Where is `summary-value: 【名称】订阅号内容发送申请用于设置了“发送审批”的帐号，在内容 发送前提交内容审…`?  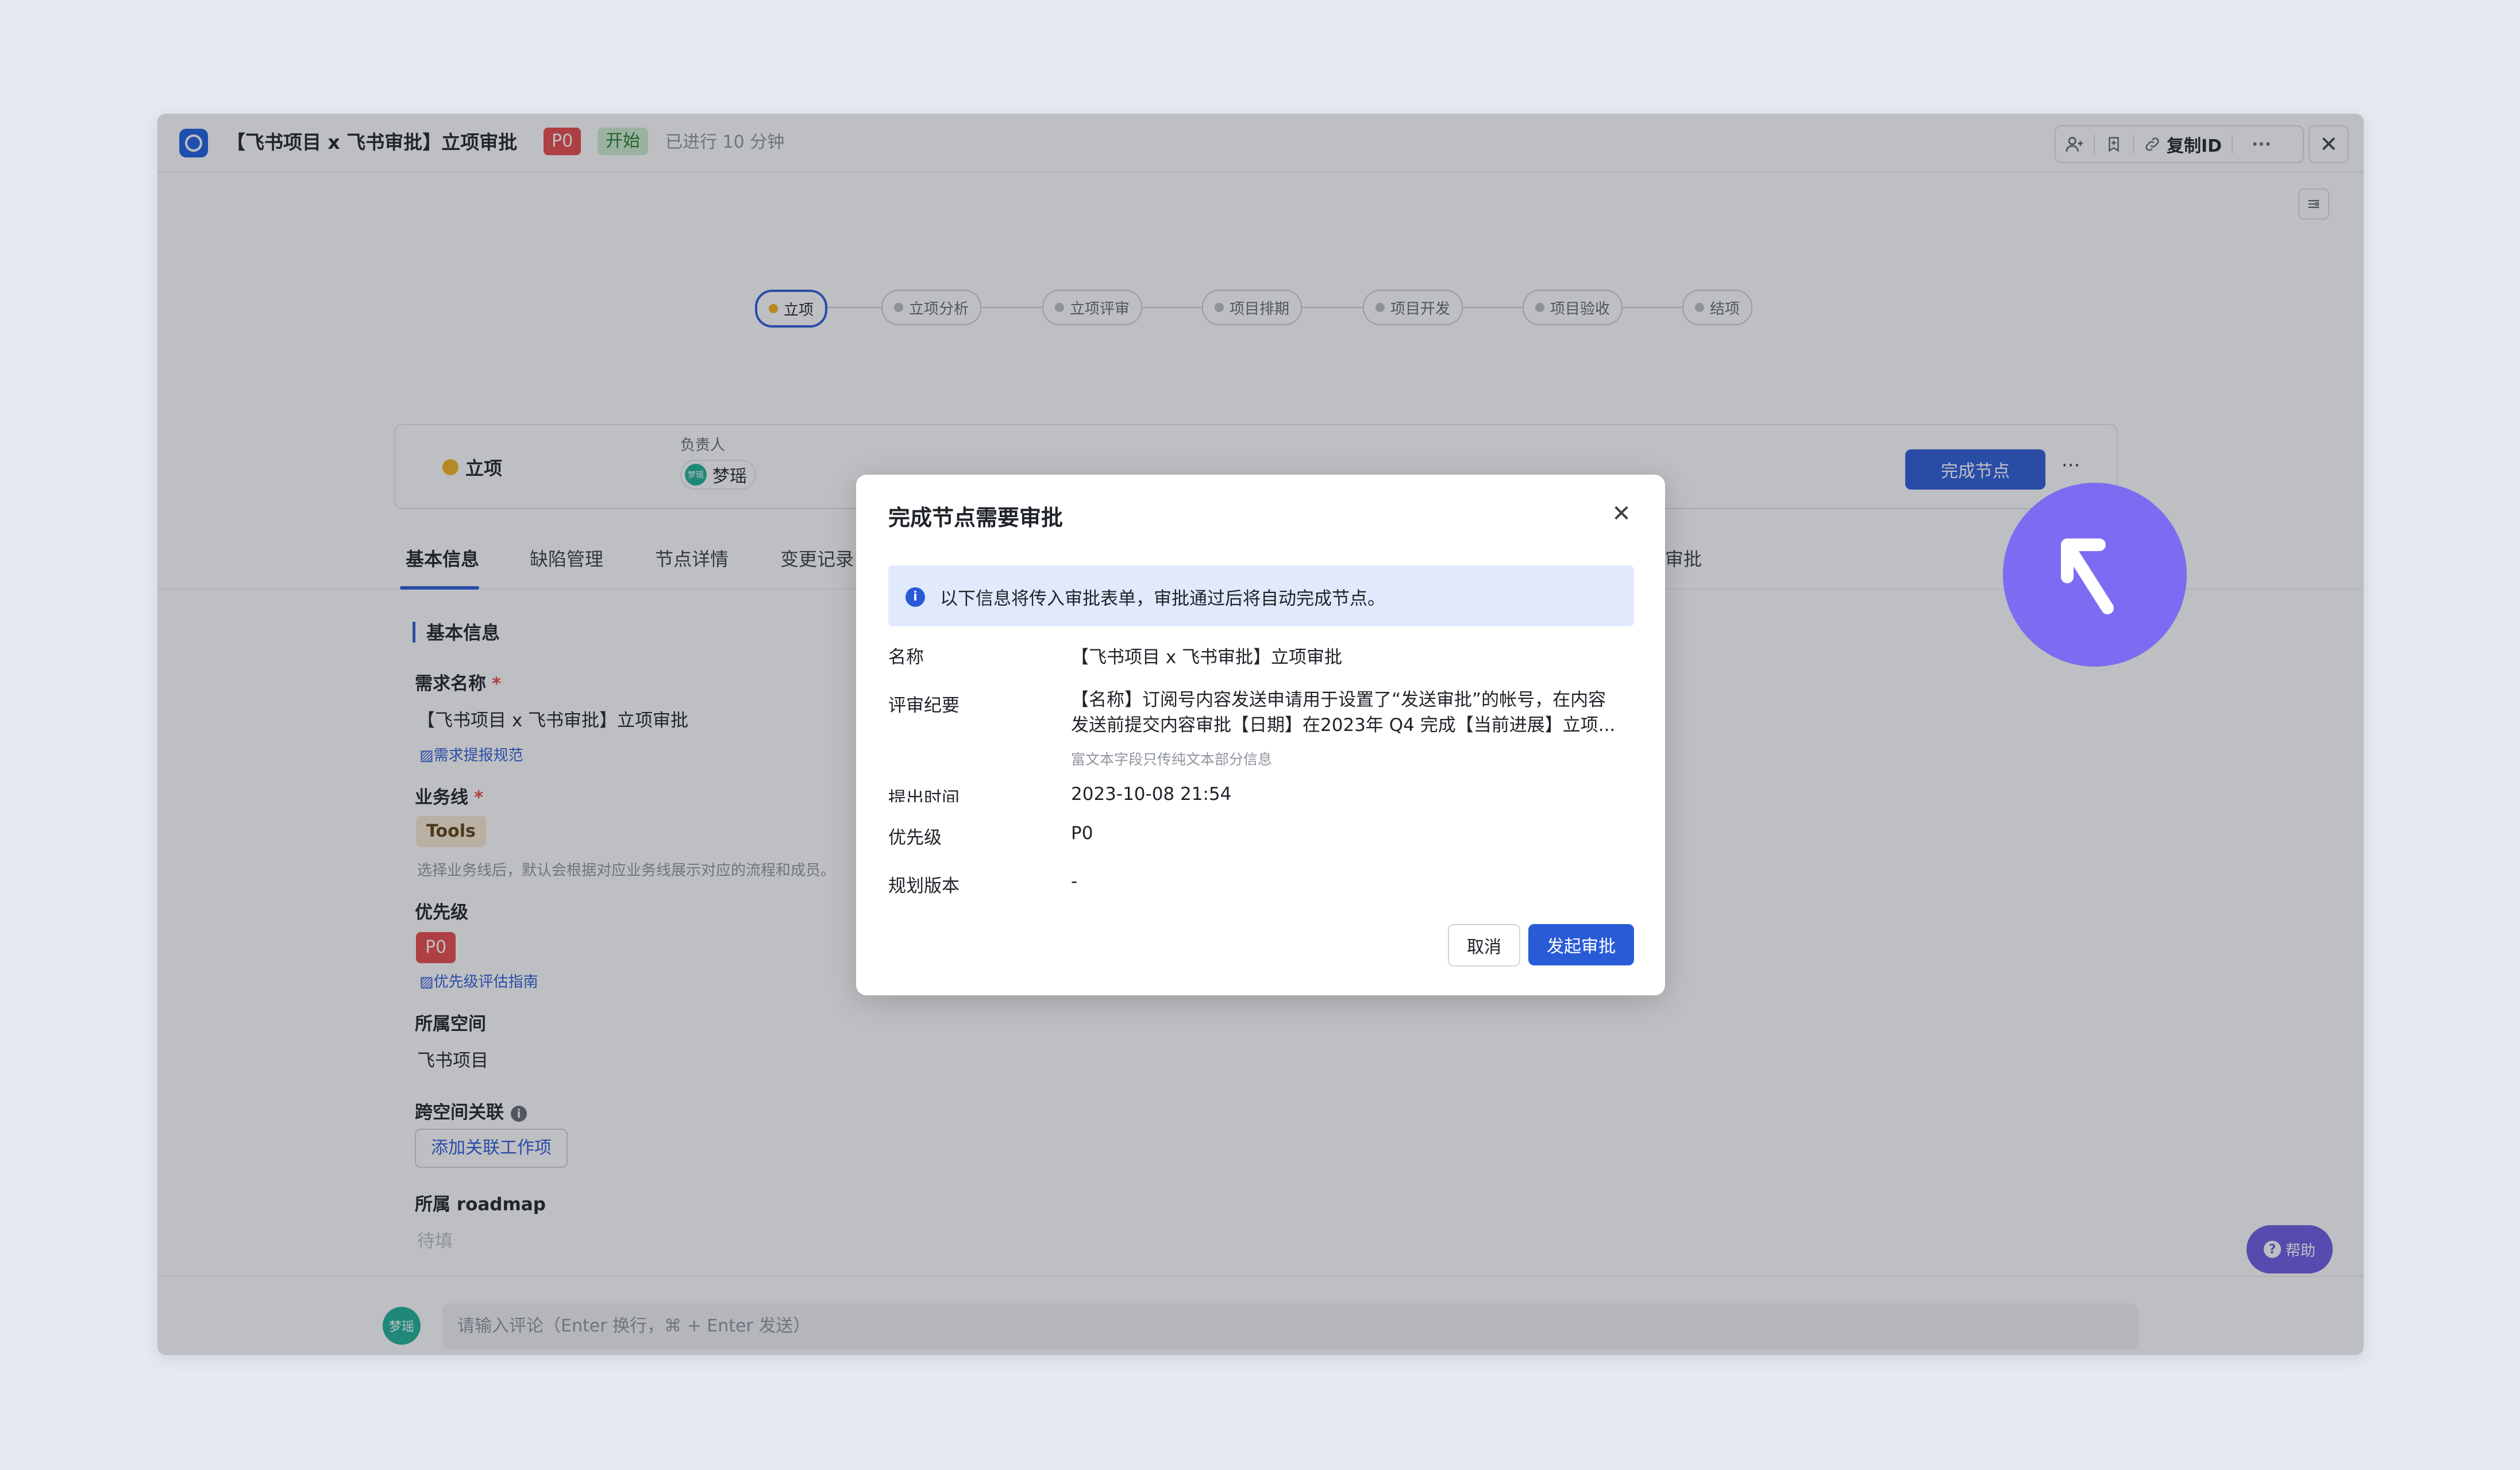 summary-value: 【名称】订阅号内容发送申请用于设置了“发送审批”的帐号，在内容 发送前提交内容审… is located at coordinates (1347, 712).